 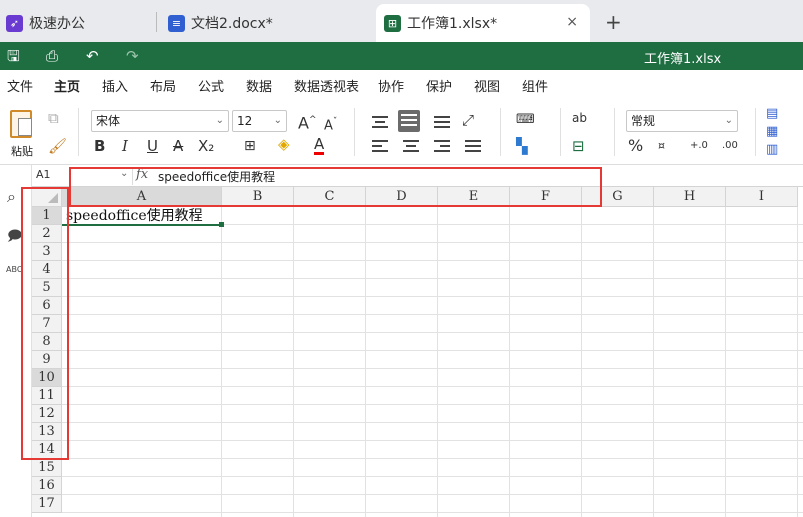 I want to click on paste-label: 粘贴, so click(x=22, y=151).